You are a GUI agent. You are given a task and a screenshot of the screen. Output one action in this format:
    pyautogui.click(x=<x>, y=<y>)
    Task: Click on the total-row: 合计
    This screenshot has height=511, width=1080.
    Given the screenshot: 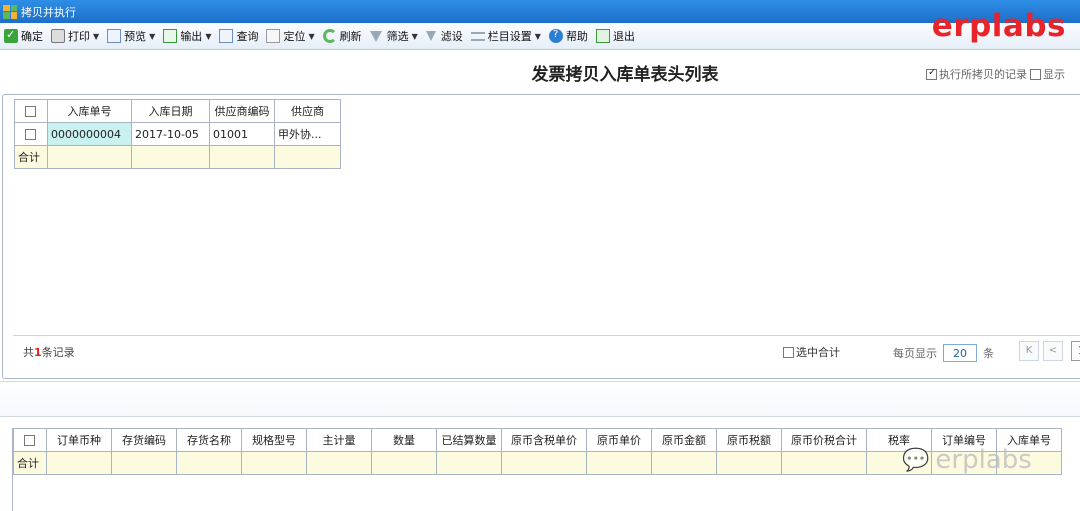 What is the action you would take?
    pyautogui.click(x=177, y=157)
    